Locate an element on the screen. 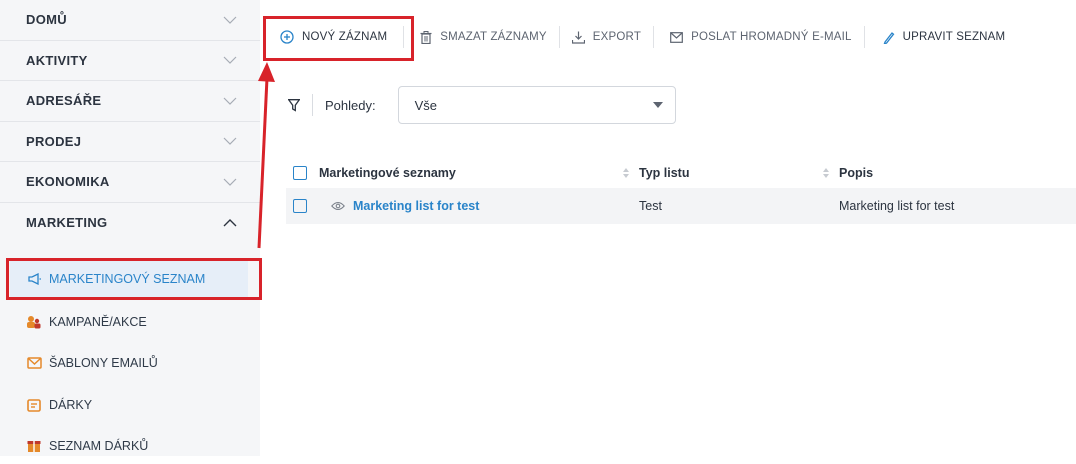 Image resolution: width=1076 pixels, height=464 pixels. delete-records-label: SMAZAT ZÁZNAMY is located at coordinates (493, 37).